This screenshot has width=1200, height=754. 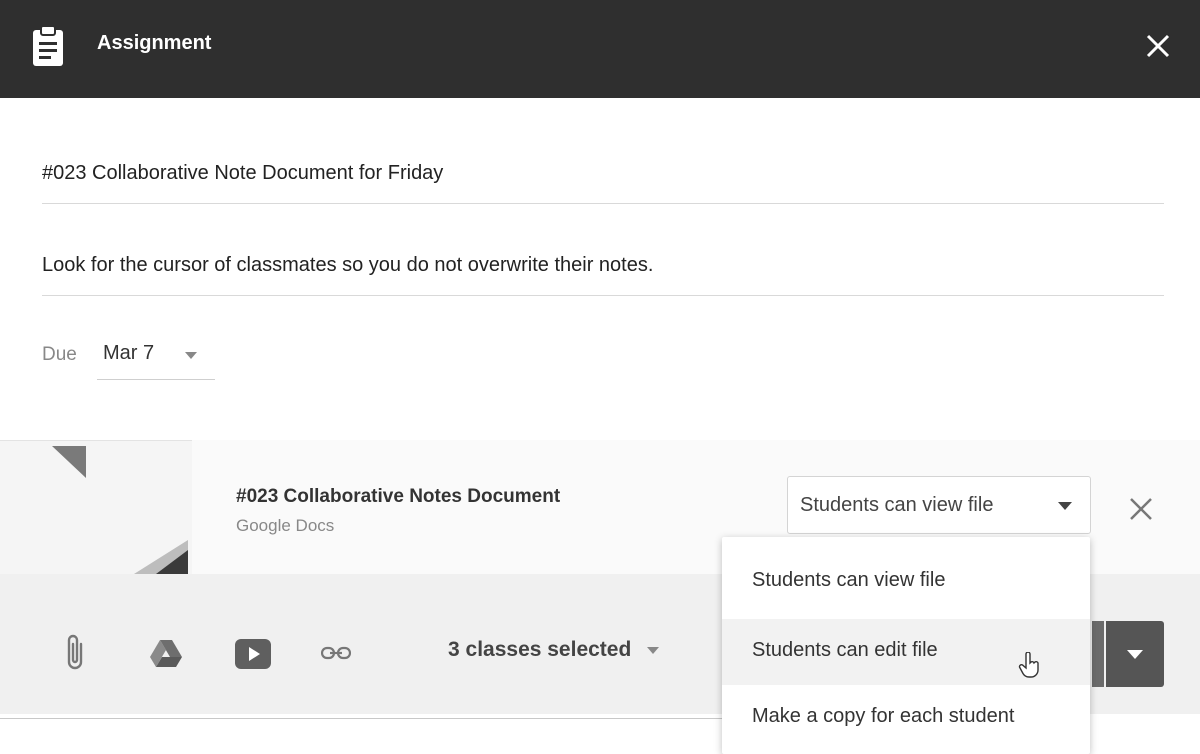 I want to click on link-icon, so click(x=336, y=653).